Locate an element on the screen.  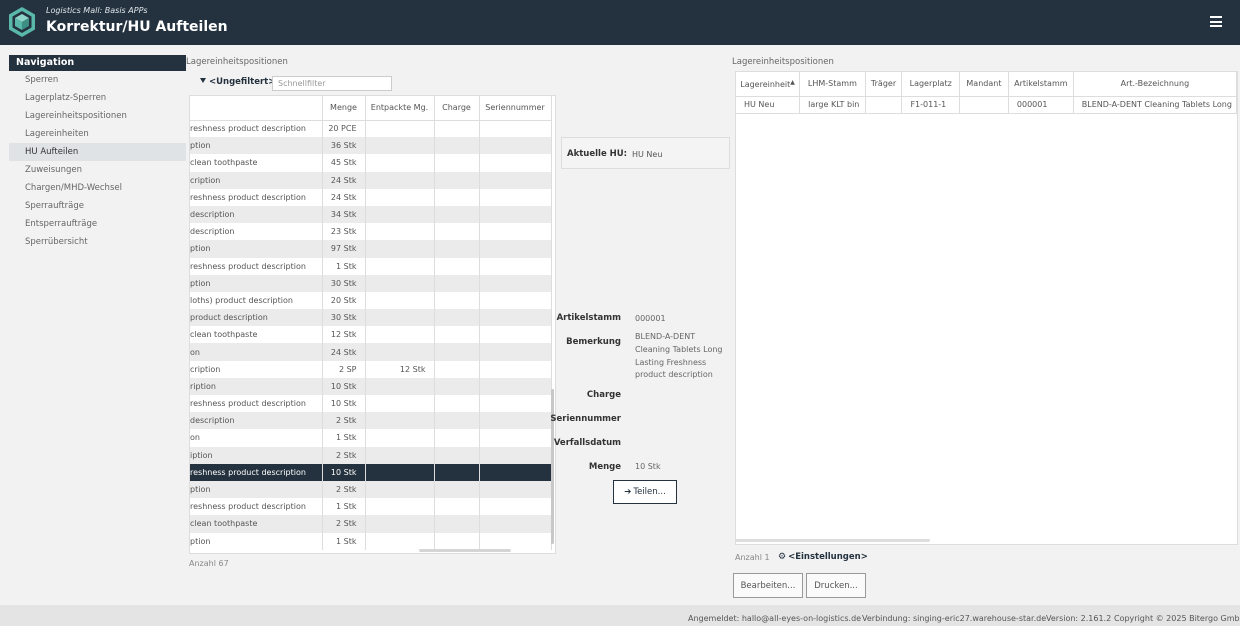
table-cell: 24 Stk is located at coordinates (344, 352).